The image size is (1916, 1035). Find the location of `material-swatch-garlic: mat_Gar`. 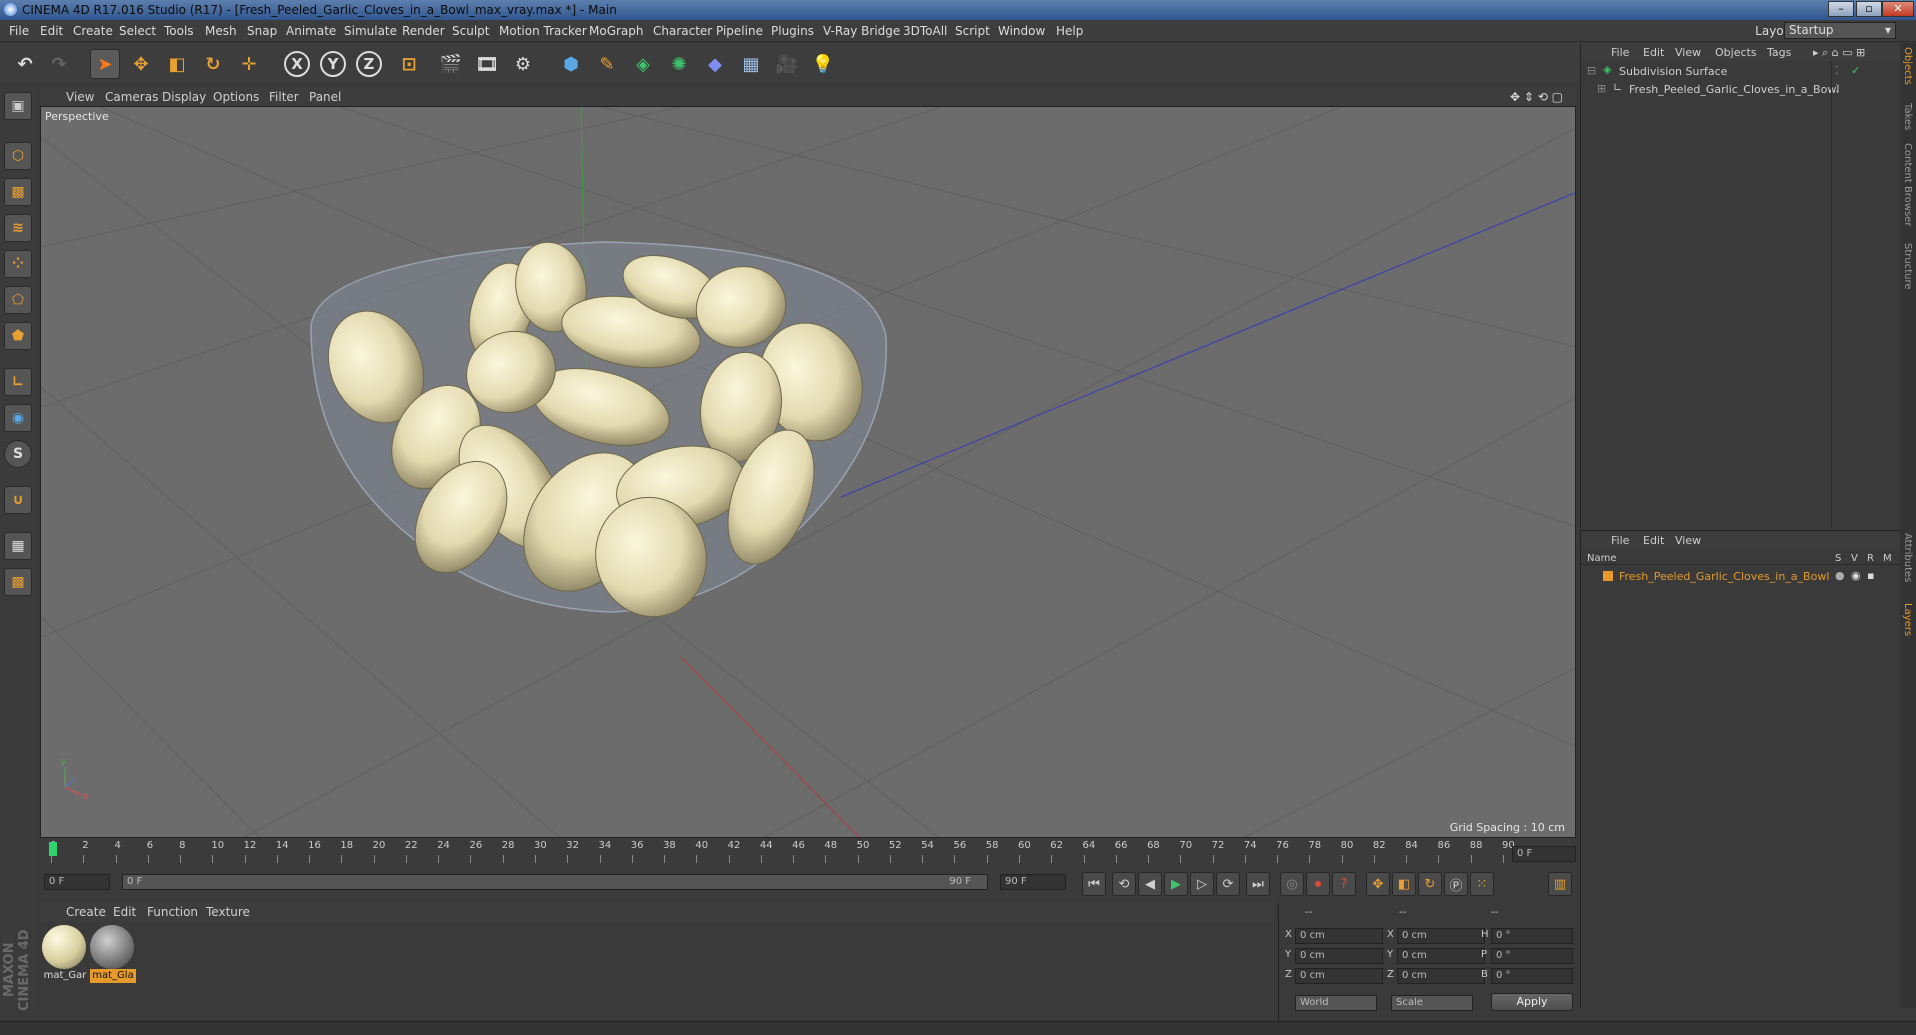

material-swatch-garlic: mat_Gar is located at coordinates (65, 955).